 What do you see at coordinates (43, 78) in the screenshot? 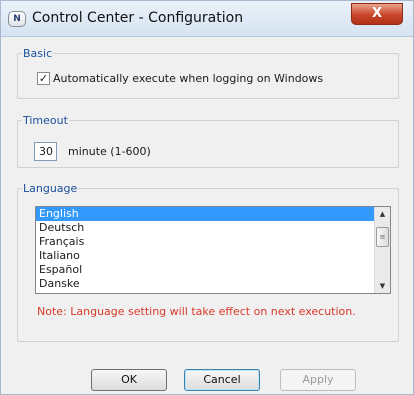
I see `auto-execute-checkbox: ✓` at bounding box center [43, 78].